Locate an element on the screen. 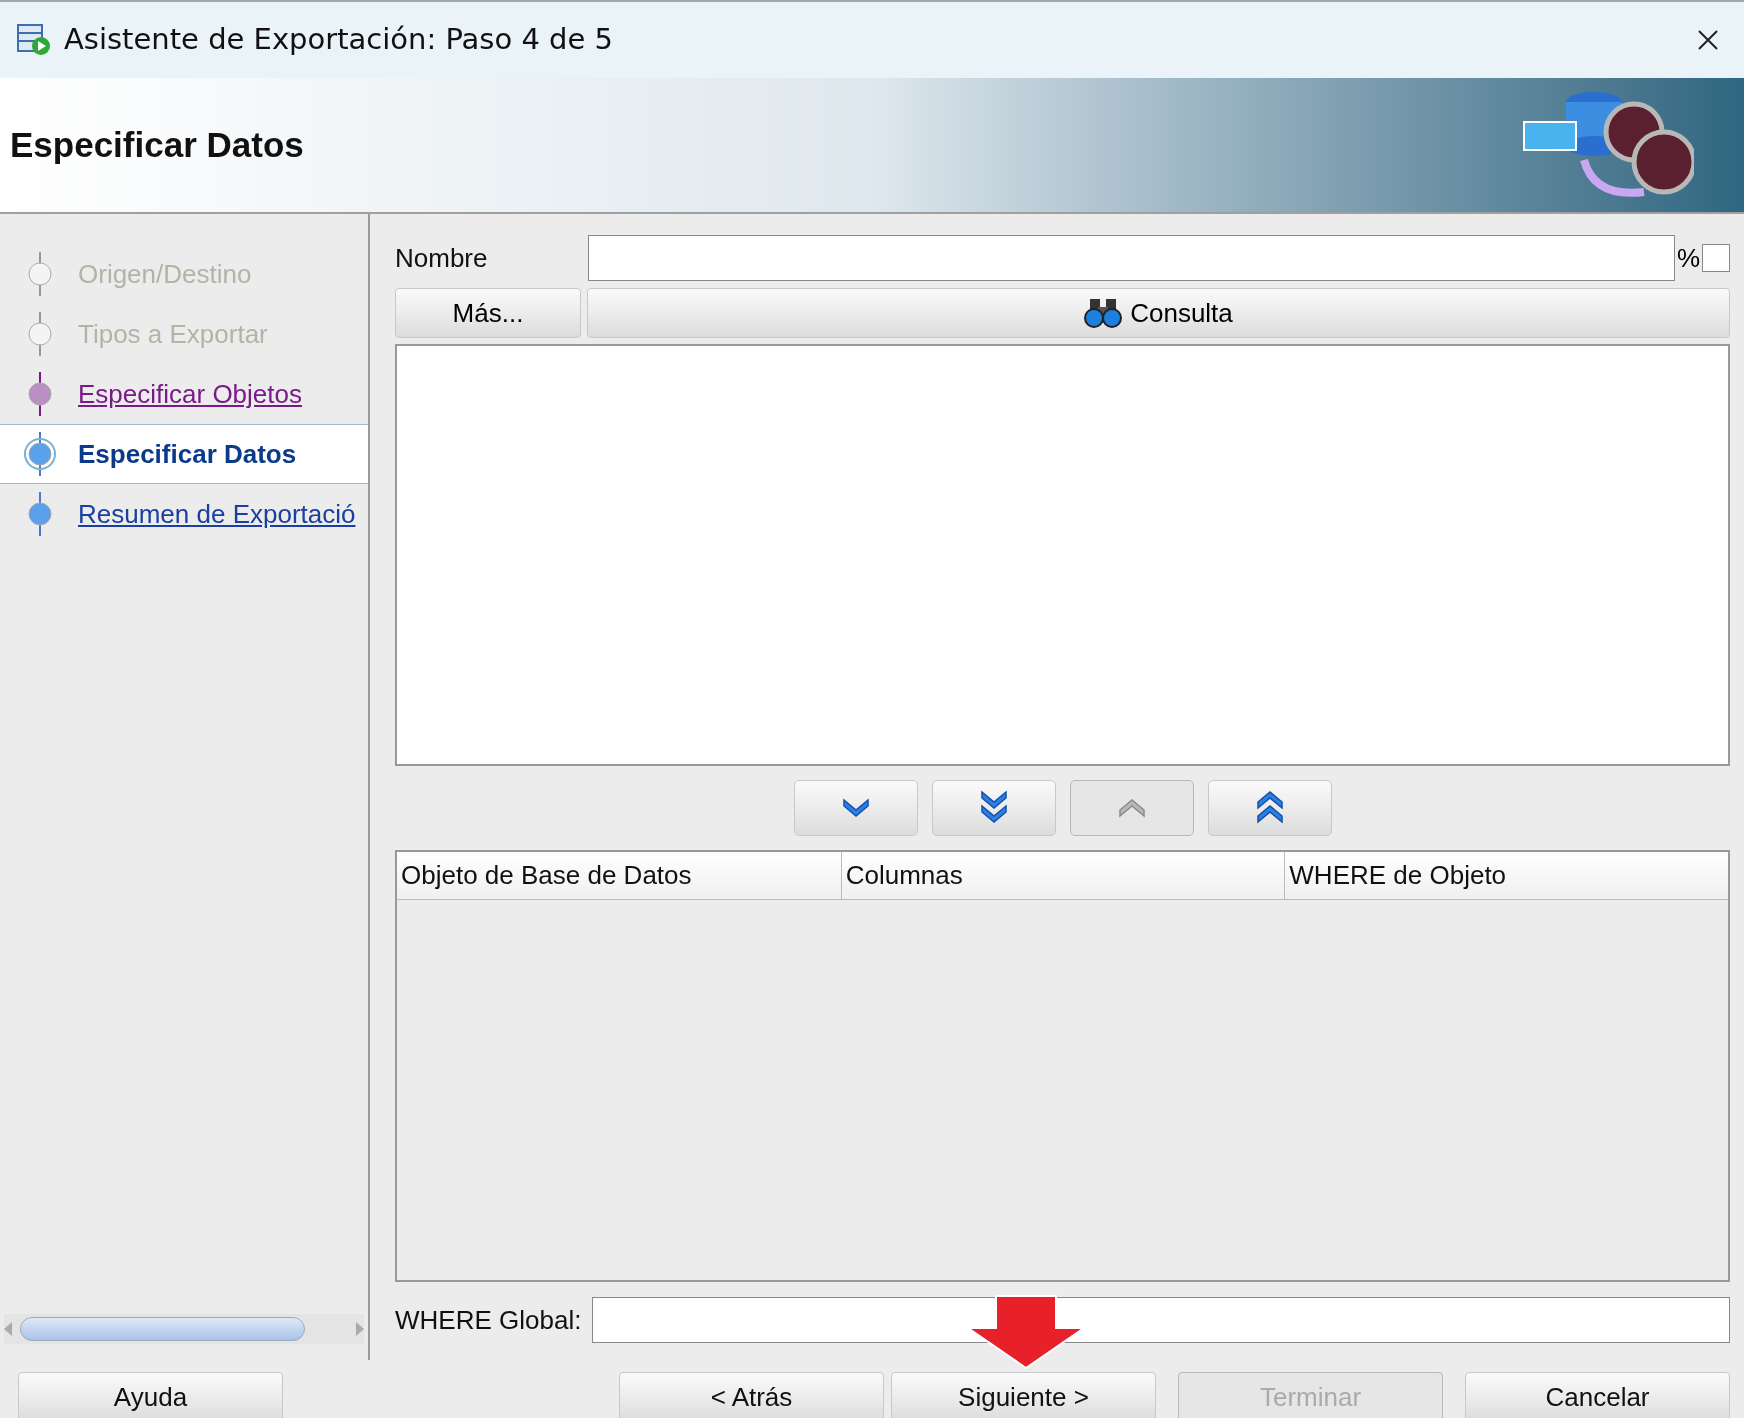 Image resolution: width=1744 pixels, height=1418 pixels. table-play-icon is located at coordinates (34, 40).